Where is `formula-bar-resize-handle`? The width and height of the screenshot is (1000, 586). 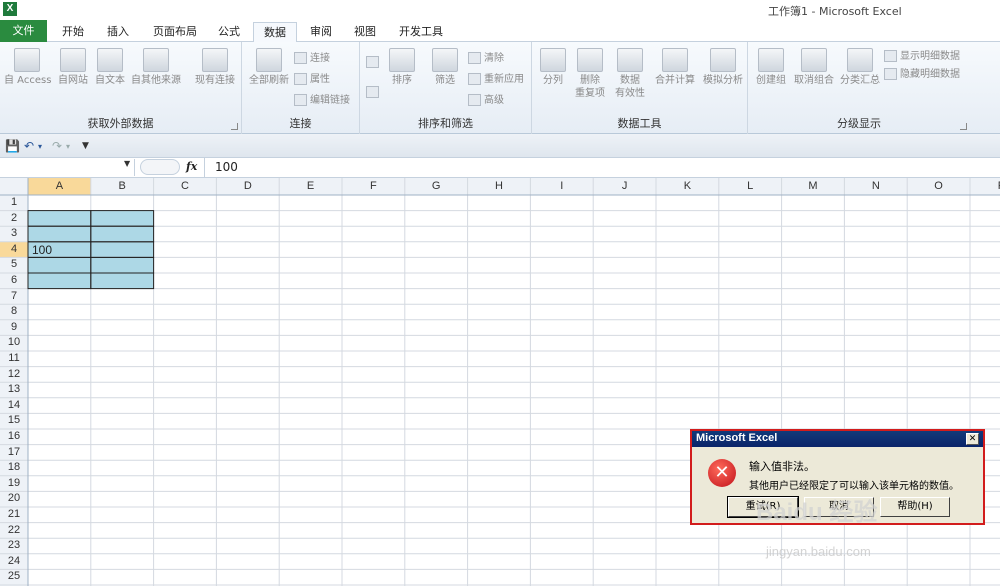 formula-bar-resize-handle is located at coordinates (160, 167).